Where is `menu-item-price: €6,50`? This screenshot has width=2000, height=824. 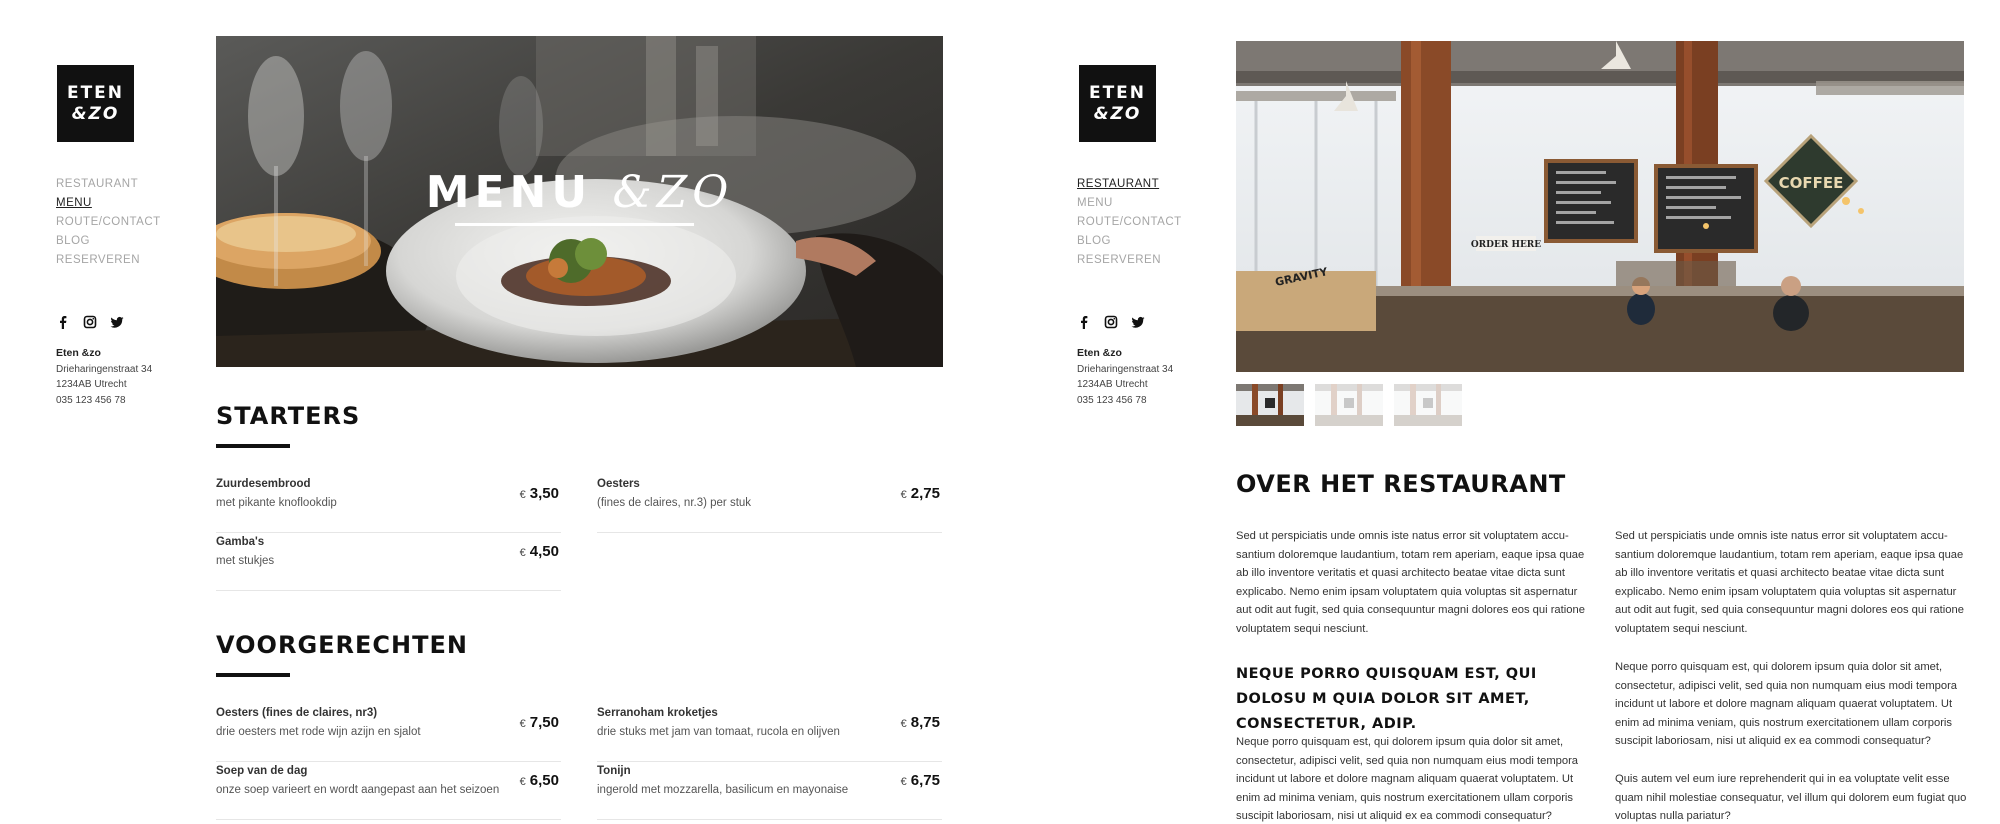
menu-item-price: €6,50 is located at coordinates (539, 780).